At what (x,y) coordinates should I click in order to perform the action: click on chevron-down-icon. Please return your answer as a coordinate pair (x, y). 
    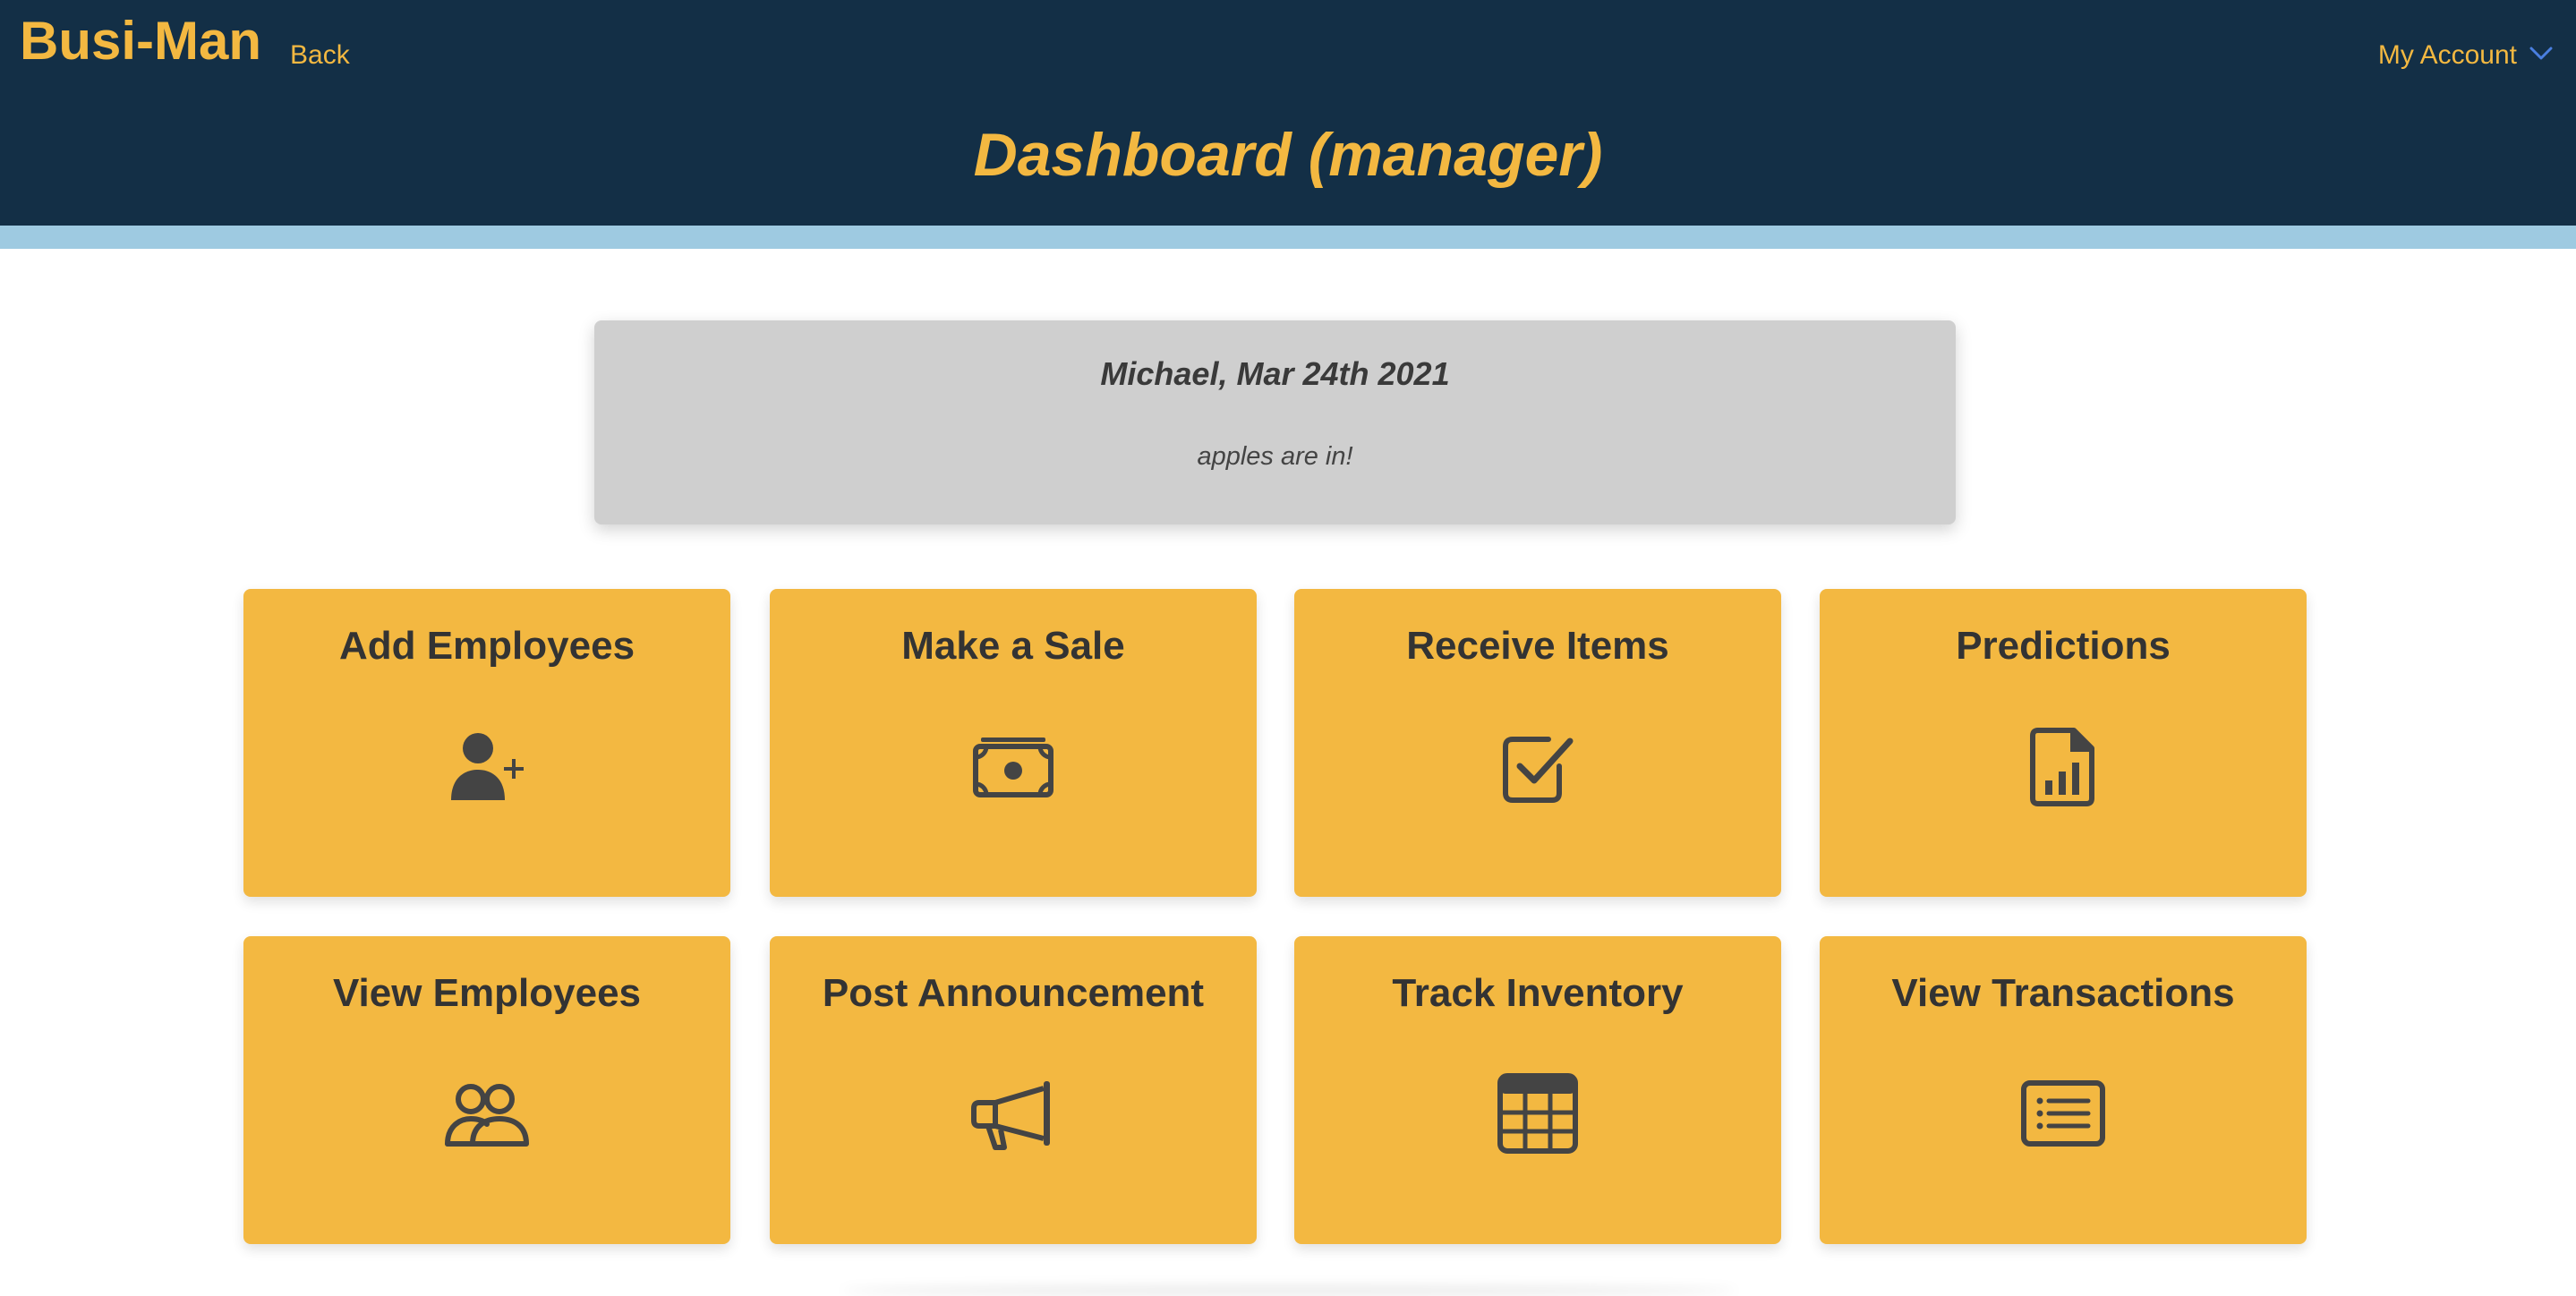
    Looking at the image, I should click on (2541, 56).